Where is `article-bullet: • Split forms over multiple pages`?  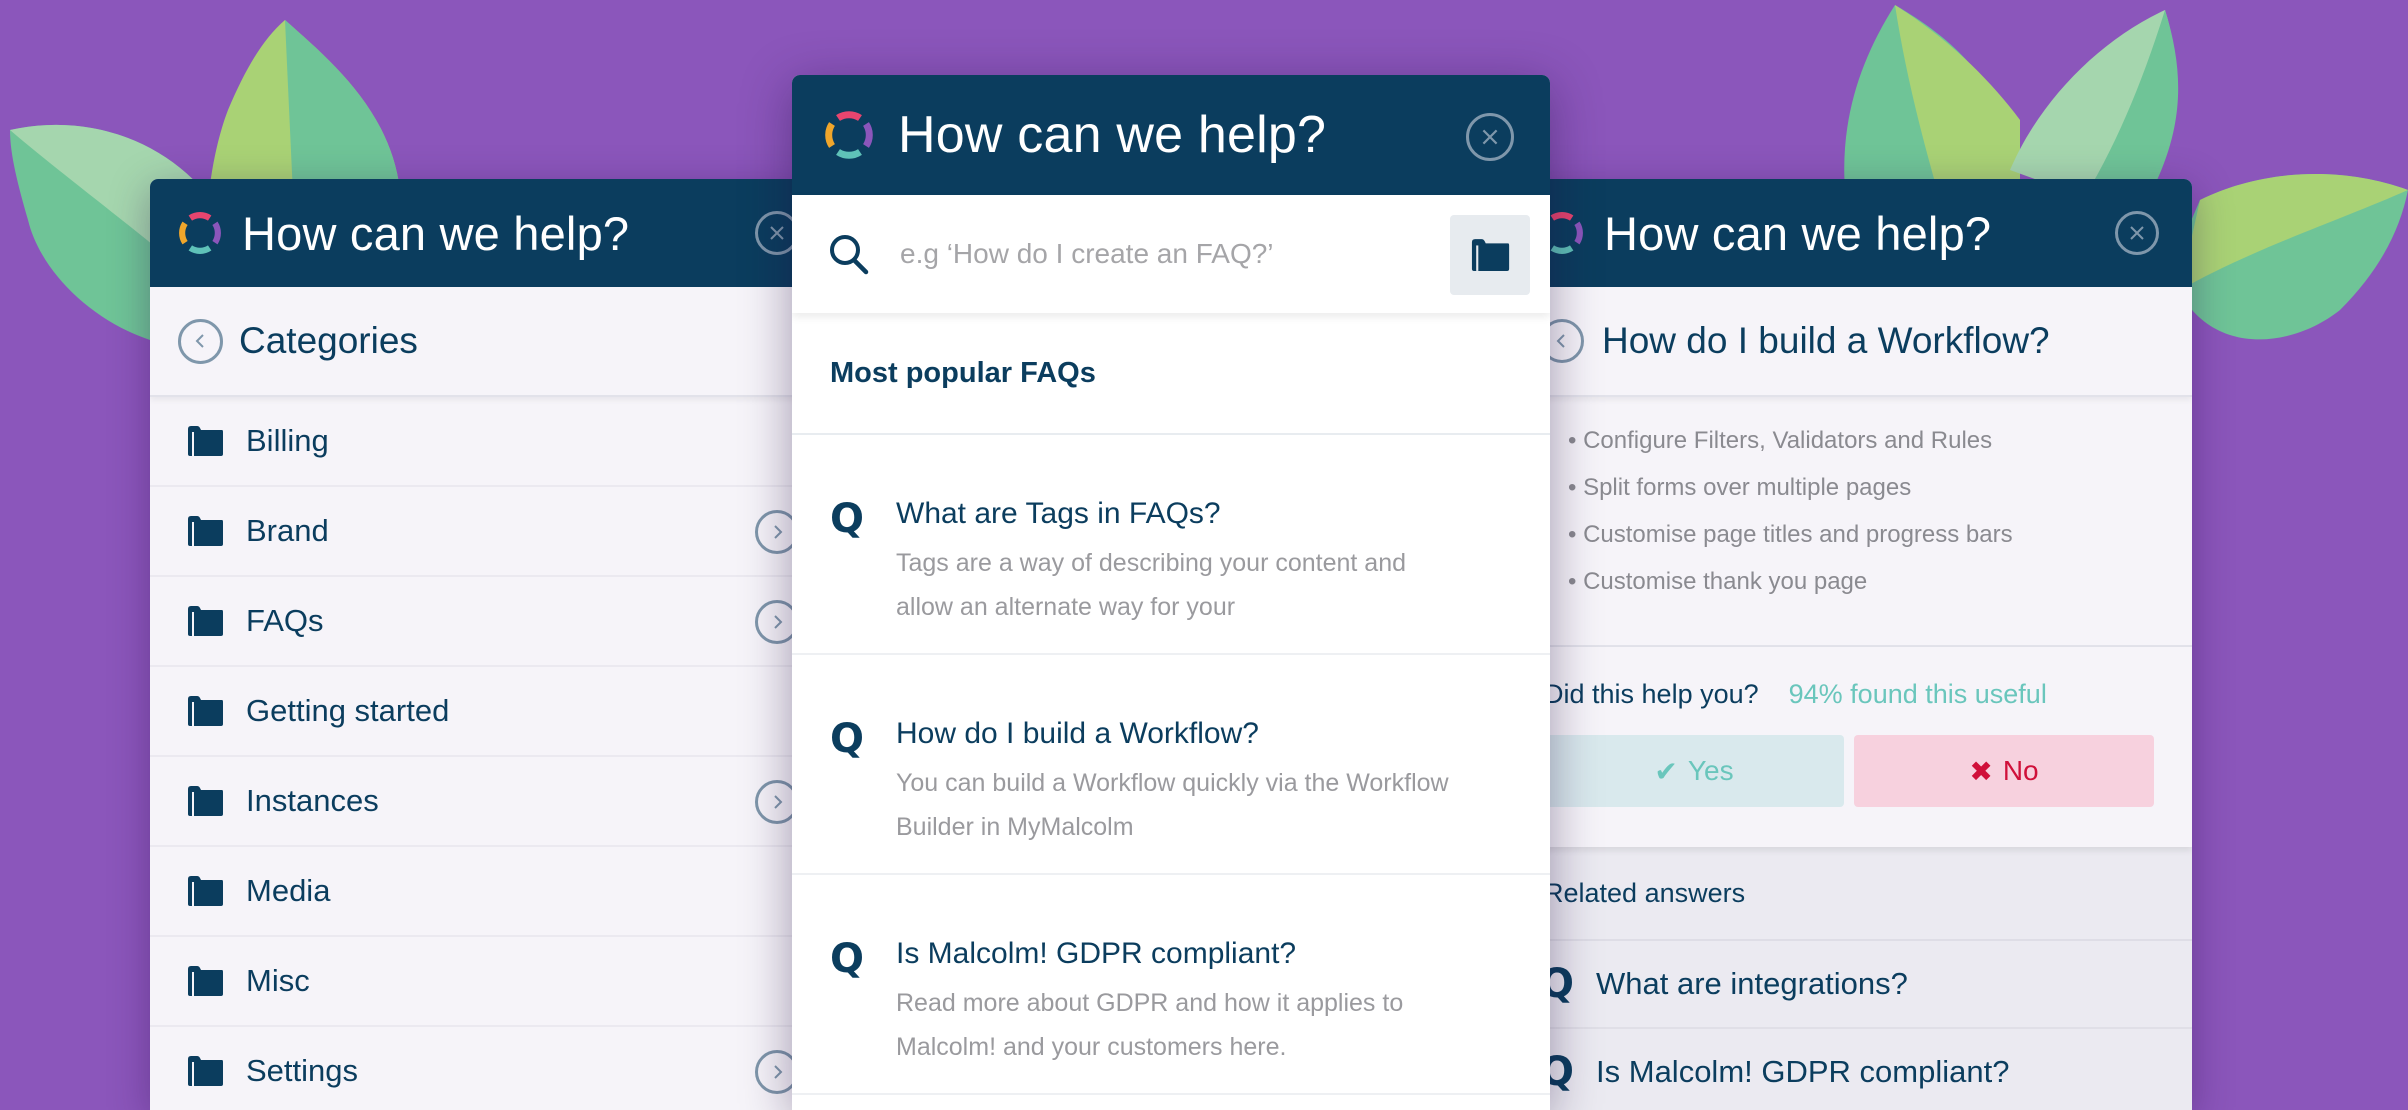 article-bullet: • Split forms over multiple pages is located at coordinates (1740, 487).